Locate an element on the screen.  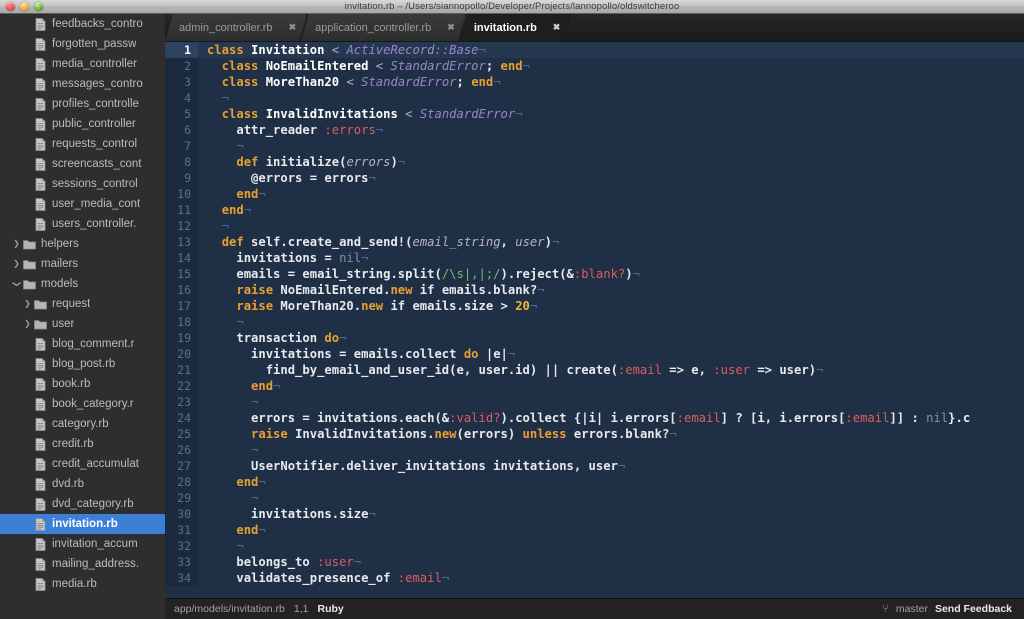
code-line: 33 belongs_to :user¬ is located at coordinates (594, 562).